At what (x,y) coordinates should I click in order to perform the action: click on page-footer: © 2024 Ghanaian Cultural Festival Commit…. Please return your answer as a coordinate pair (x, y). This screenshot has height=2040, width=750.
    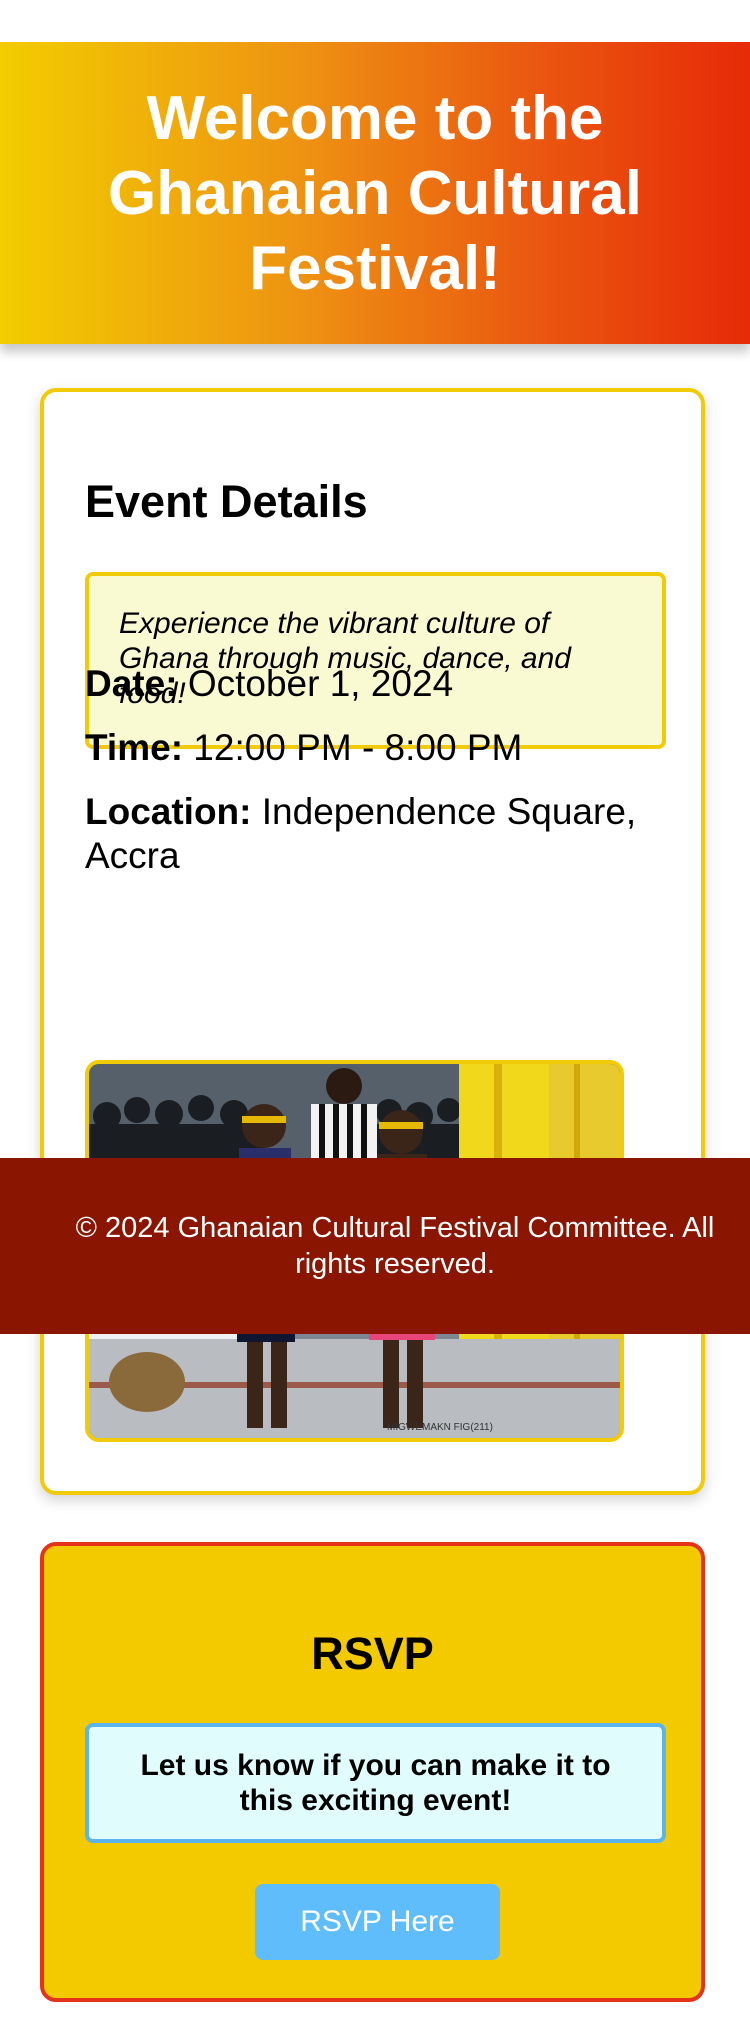
    Looking at the image, I should click on (375, 1246).